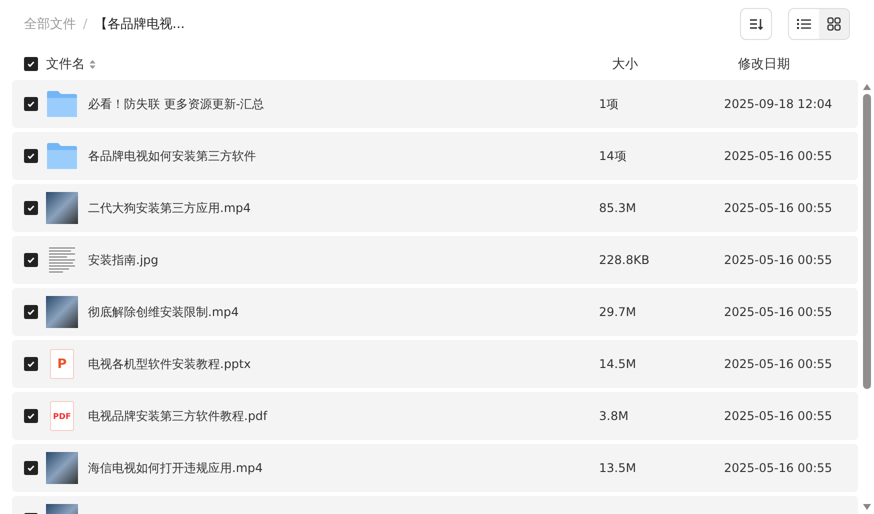  I want to click on file-name: 安装指南.jpg, so click(343, 260).